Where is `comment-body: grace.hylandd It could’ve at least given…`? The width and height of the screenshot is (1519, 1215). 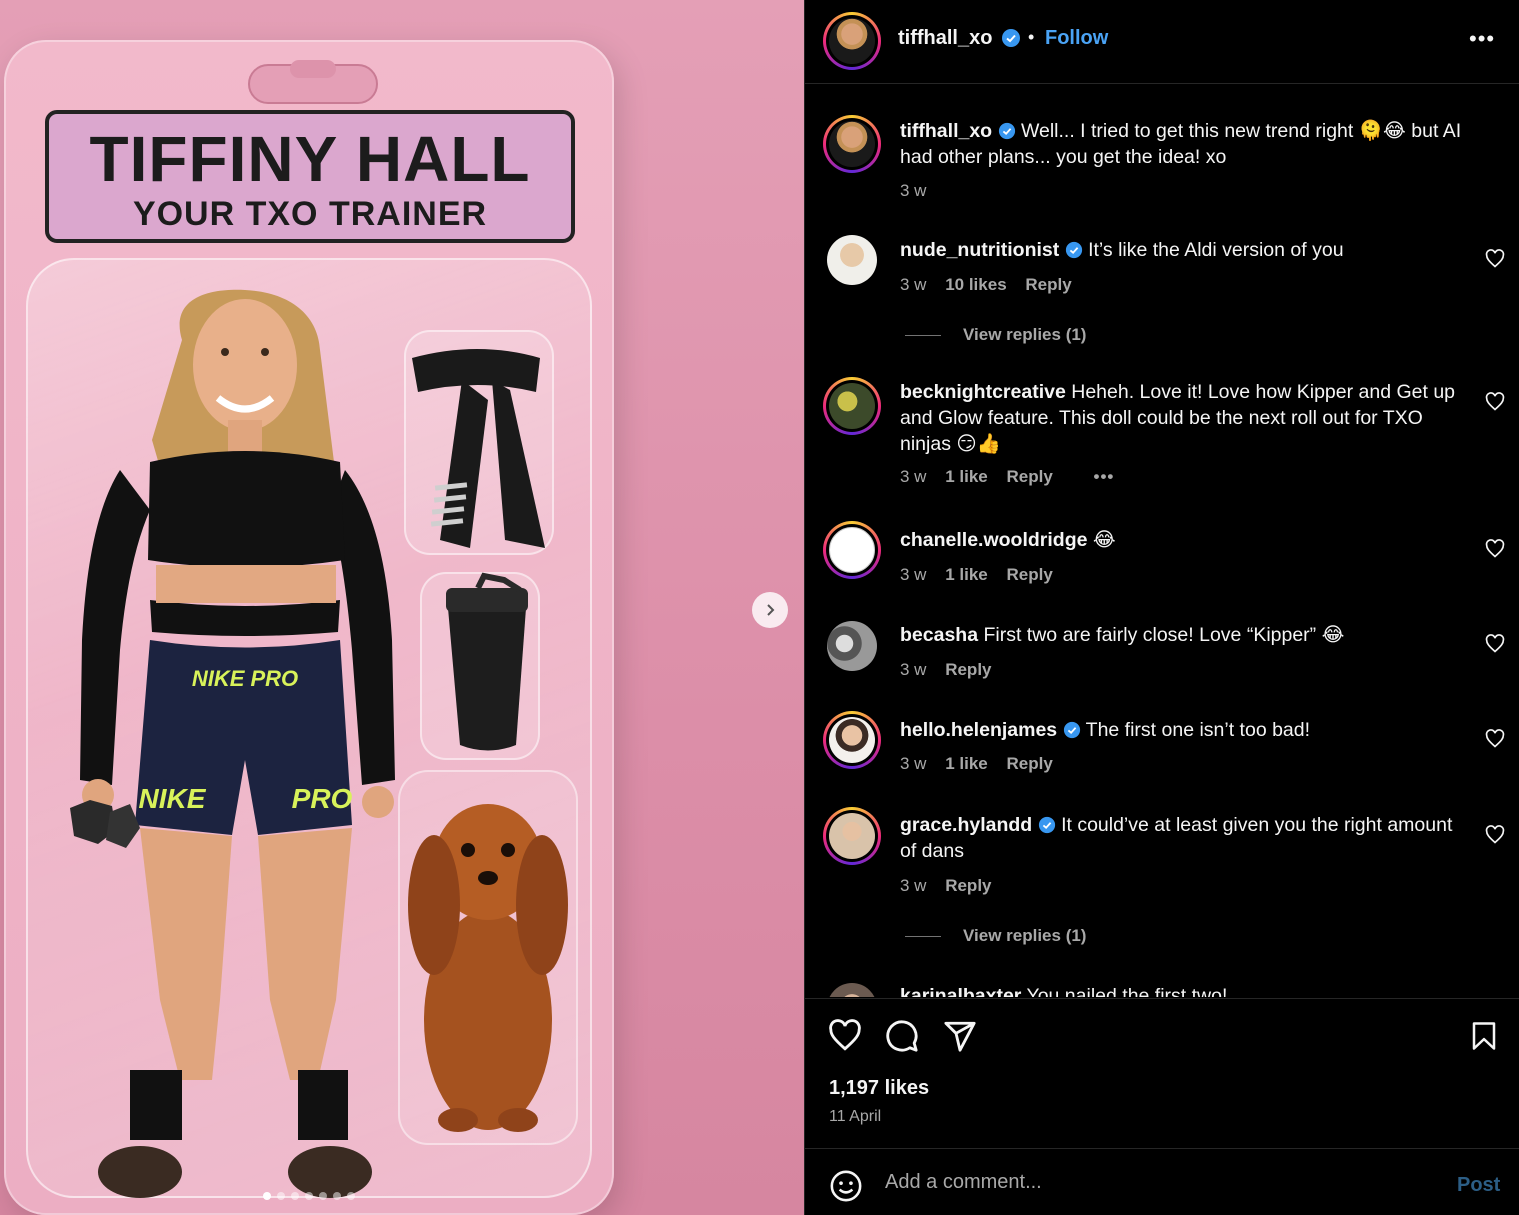
comment-body: grace.hylandd It could’ve at least given… is located at coordinates (1185, 838).